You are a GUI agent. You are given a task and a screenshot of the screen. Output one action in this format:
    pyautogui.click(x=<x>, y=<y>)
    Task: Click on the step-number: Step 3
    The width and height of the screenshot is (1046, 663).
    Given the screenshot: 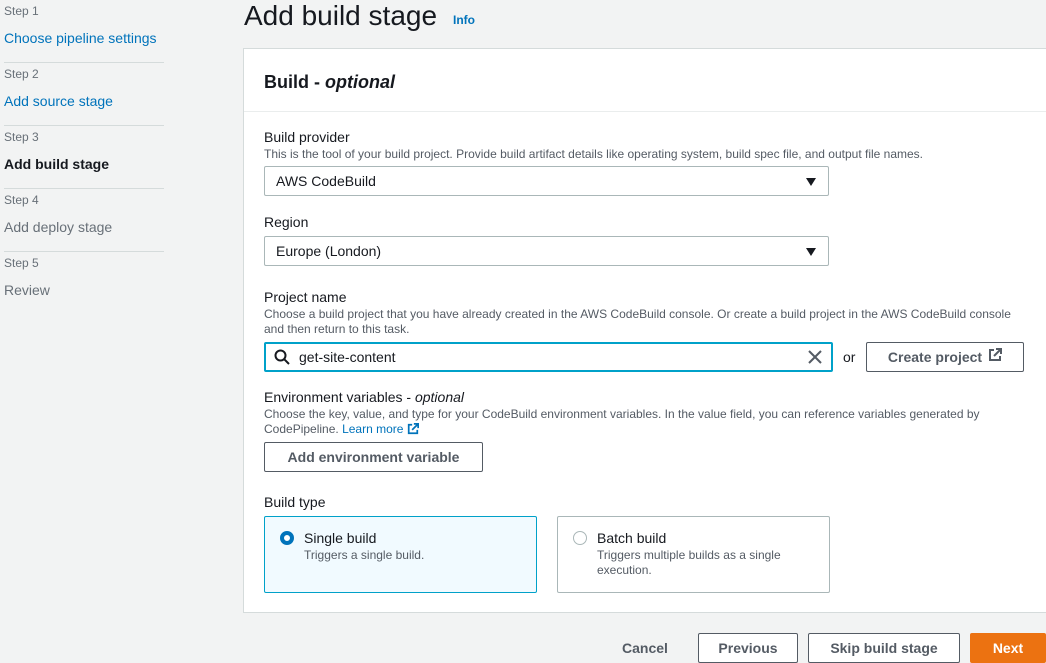 What is the action you would take?
    pyautogui.click(x=21, y=137)
    